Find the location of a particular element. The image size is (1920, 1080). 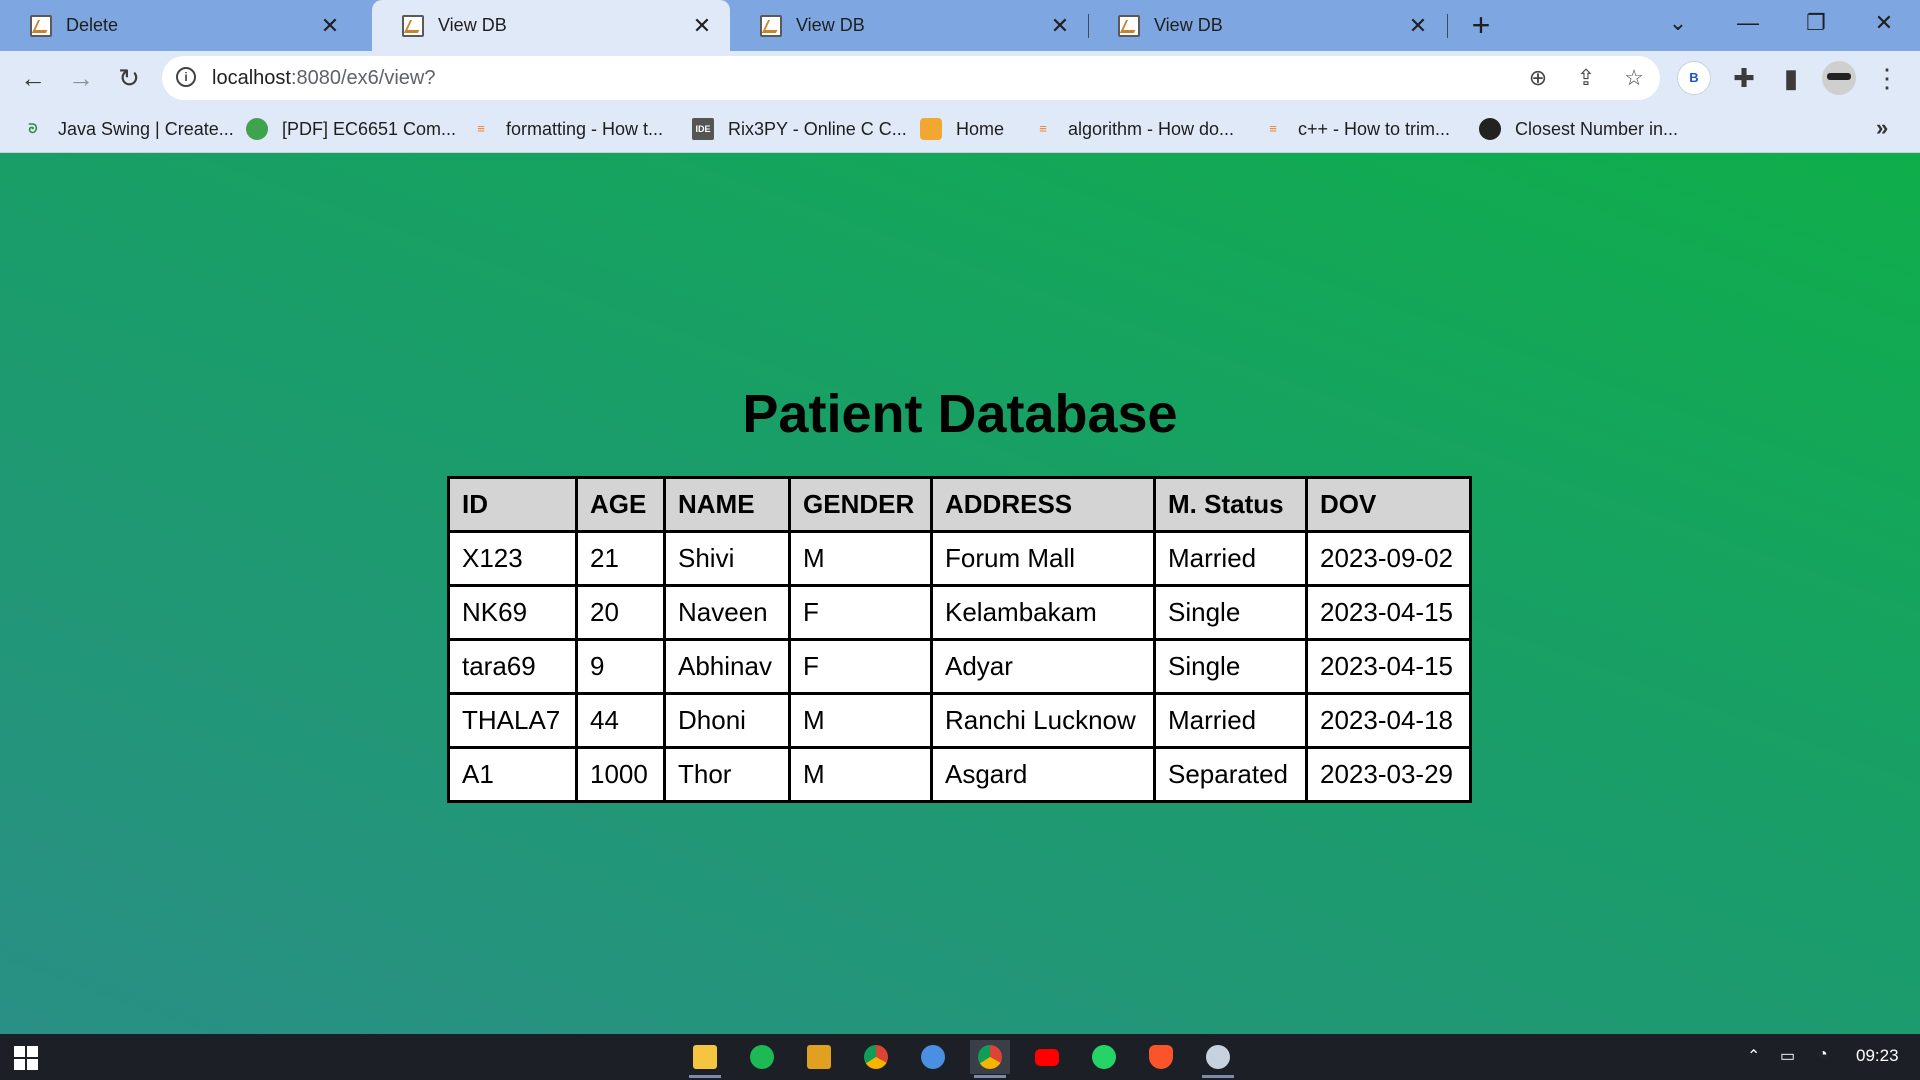

bookmark-item: Home is located at coordinates (962, 129).